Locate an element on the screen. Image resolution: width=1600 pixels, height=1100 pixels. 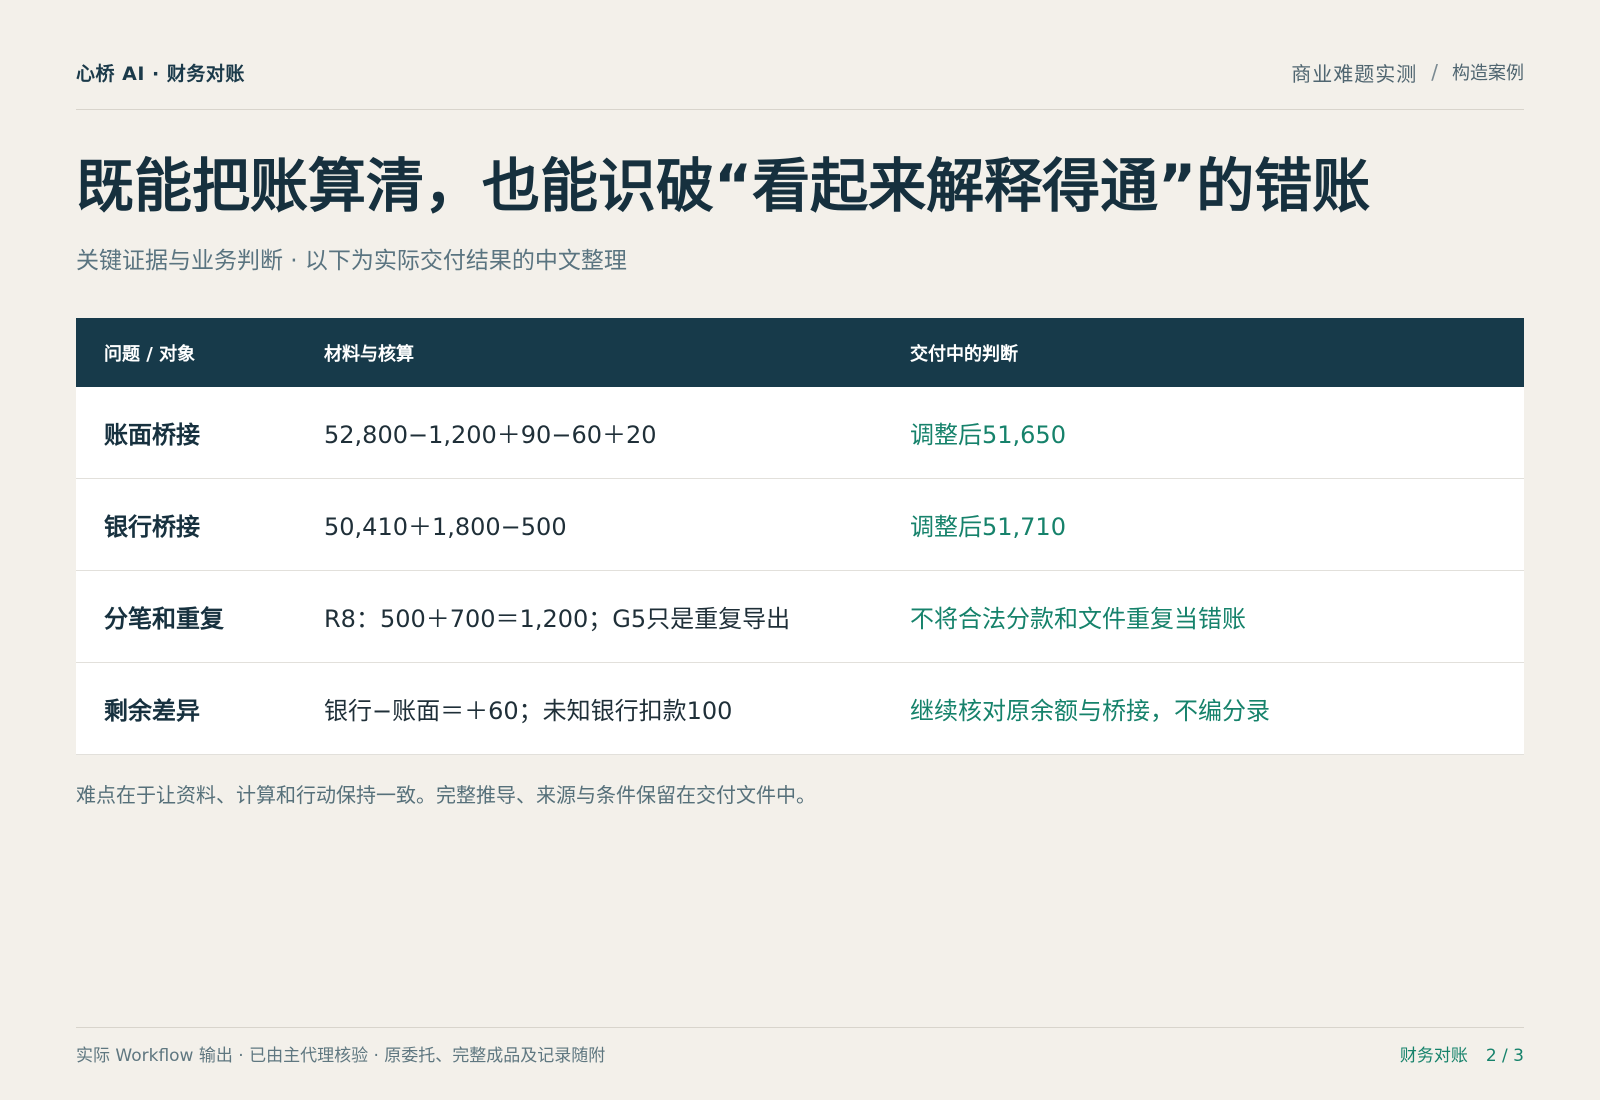
row-judgement: 调整后51,650 is located at coordinates (988, 435).